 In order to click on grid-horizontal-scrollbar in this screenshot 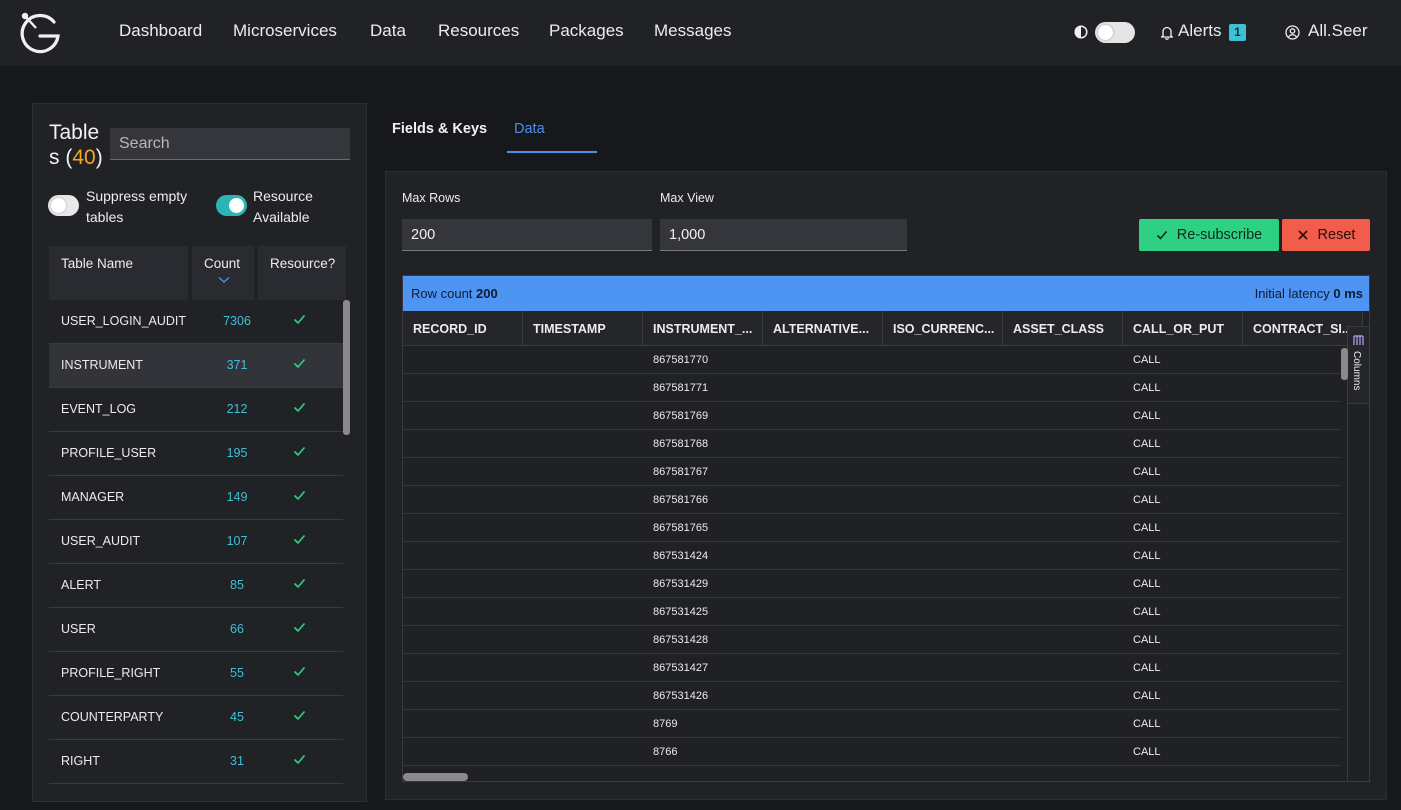, I will do `click(435, 777)`.